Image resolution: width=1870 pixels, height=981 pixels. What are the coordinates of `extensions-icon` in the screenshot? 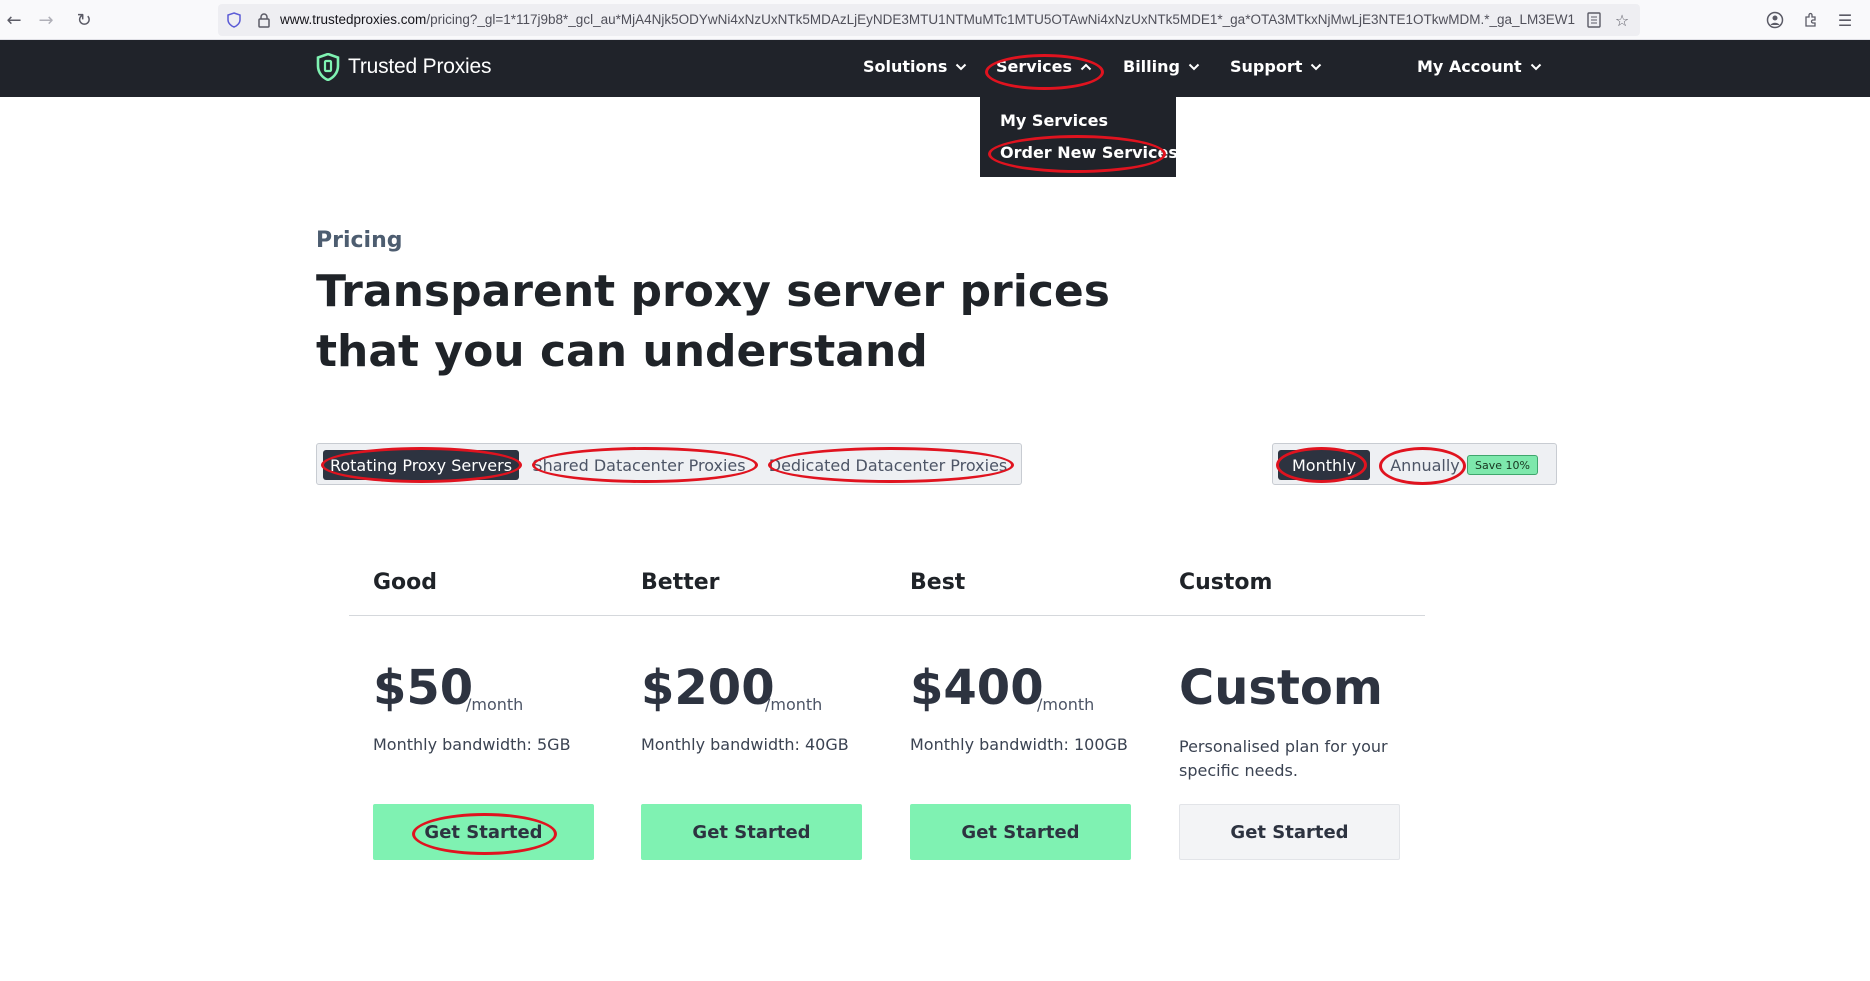 It's located at (1811, 20).